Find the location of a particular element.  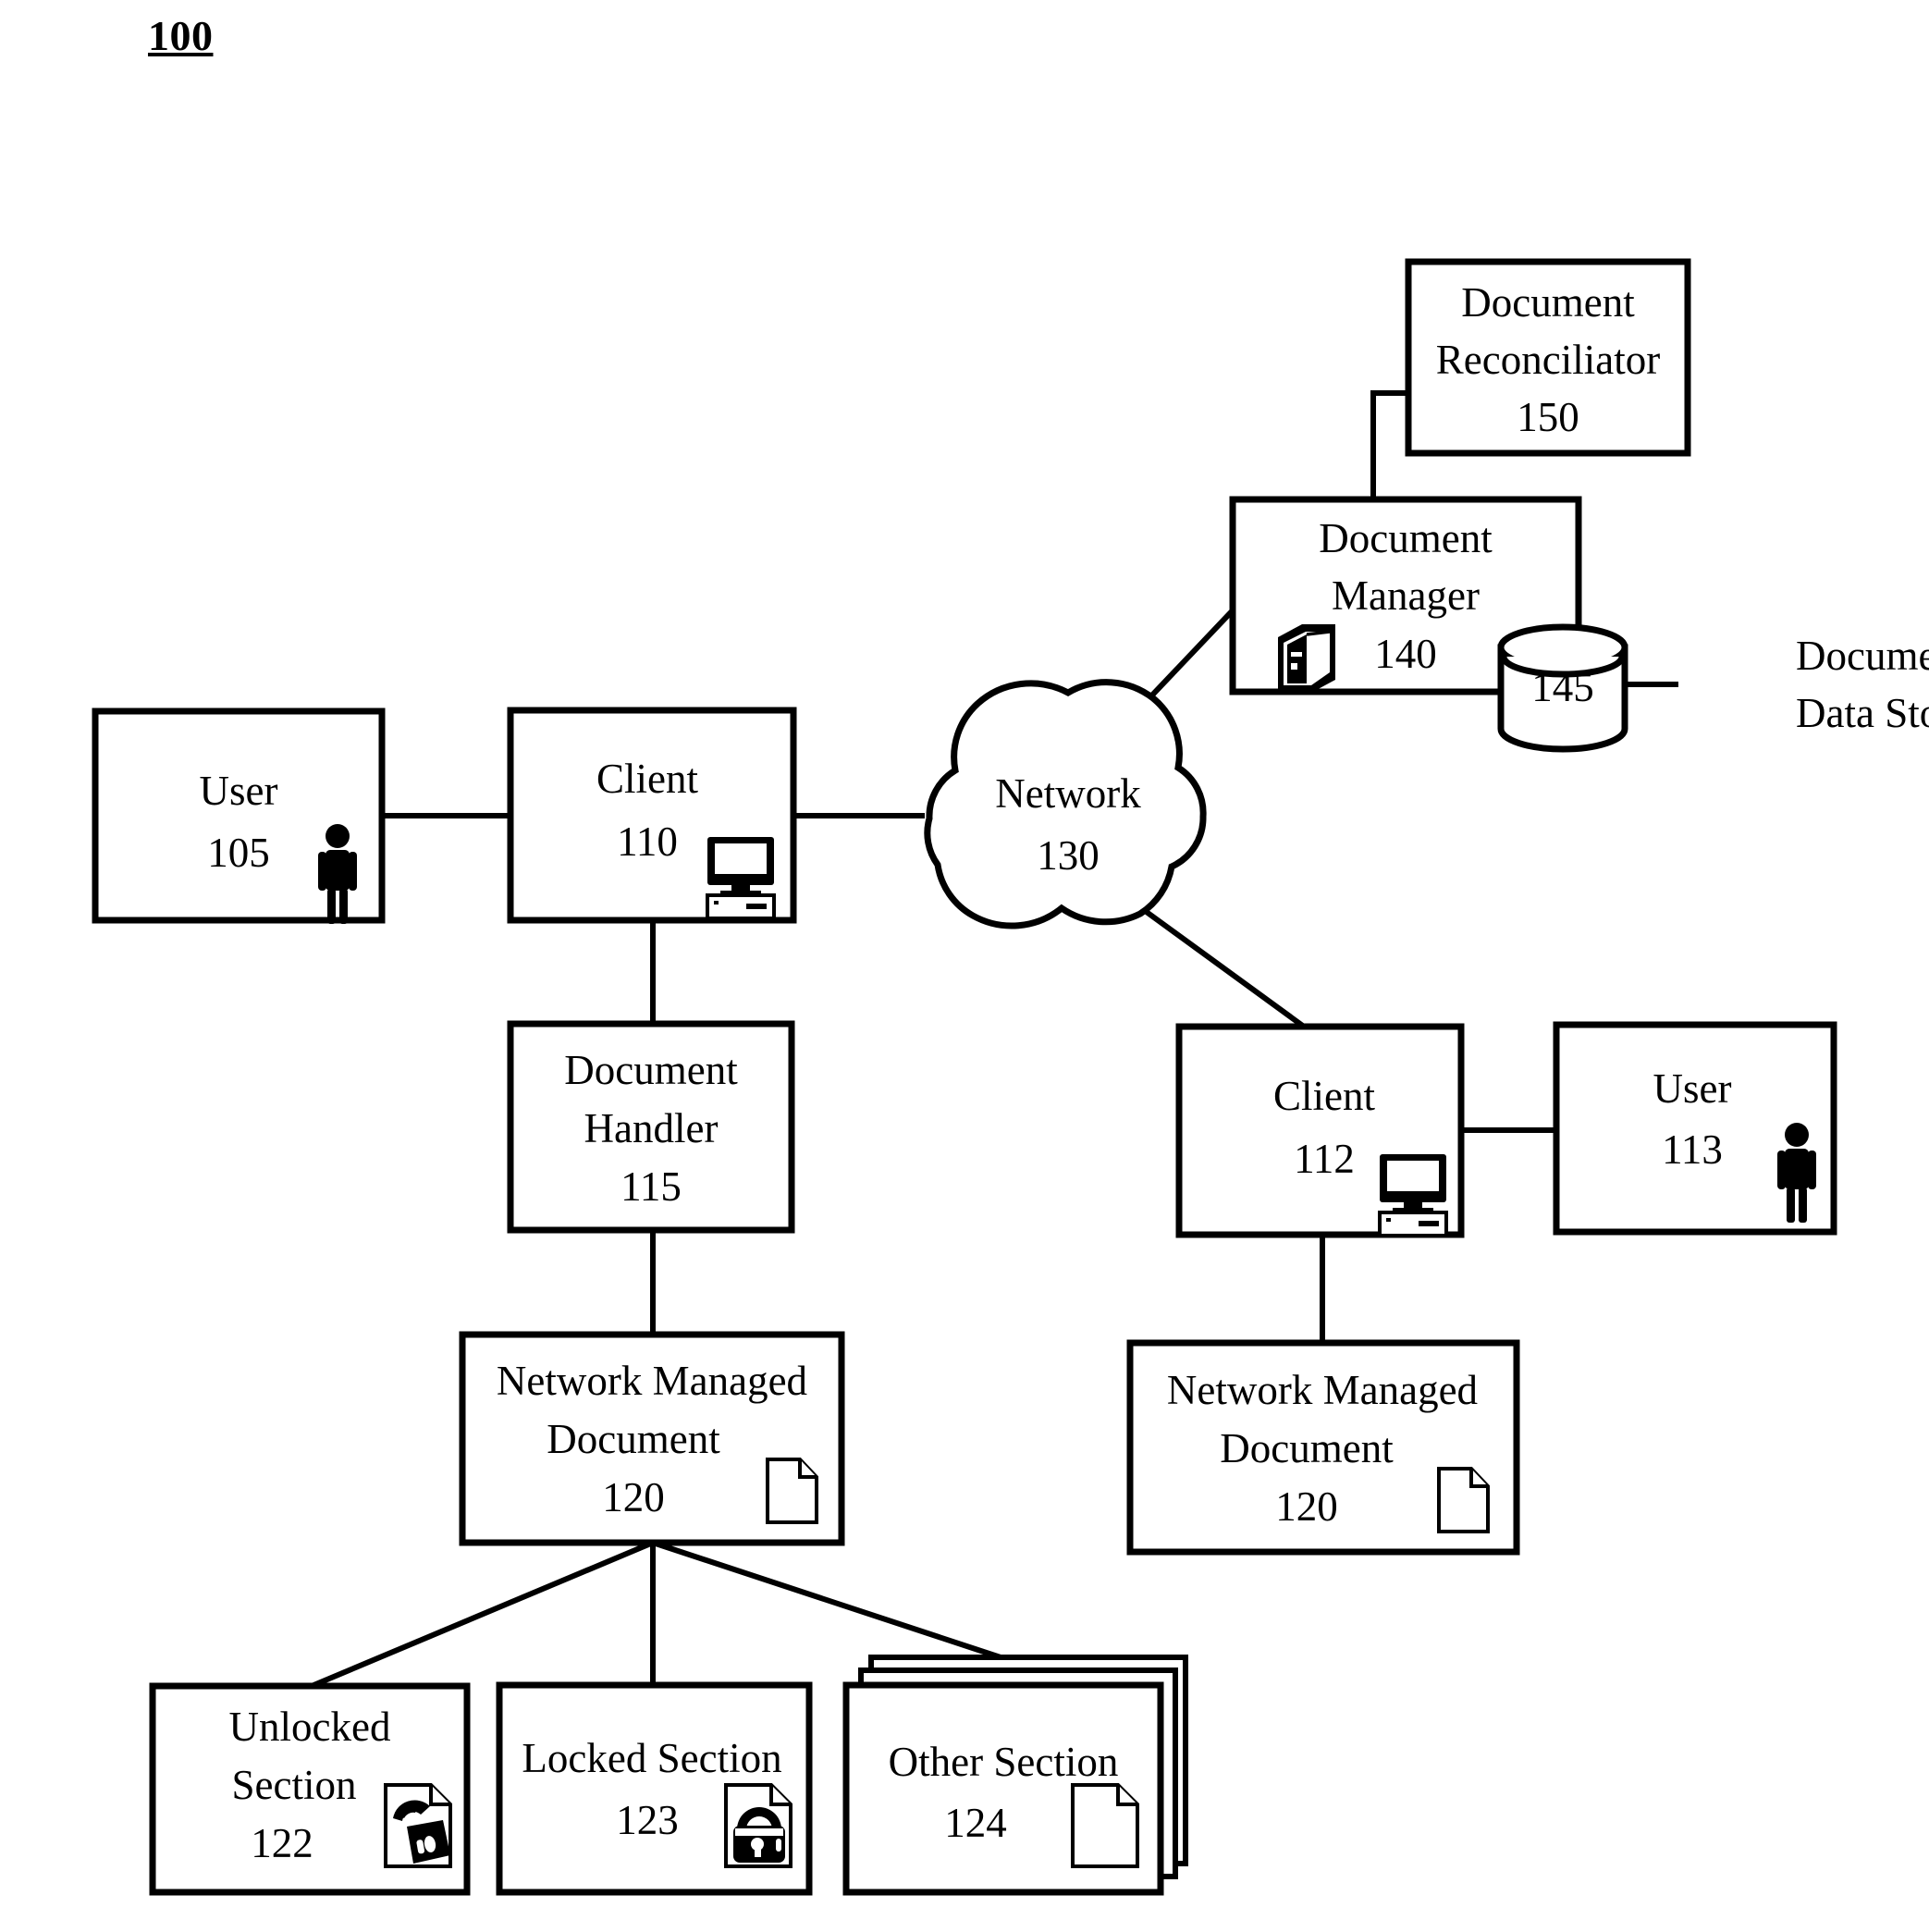

node-network-130: Network 130 is located at coordinates (1065, 804).